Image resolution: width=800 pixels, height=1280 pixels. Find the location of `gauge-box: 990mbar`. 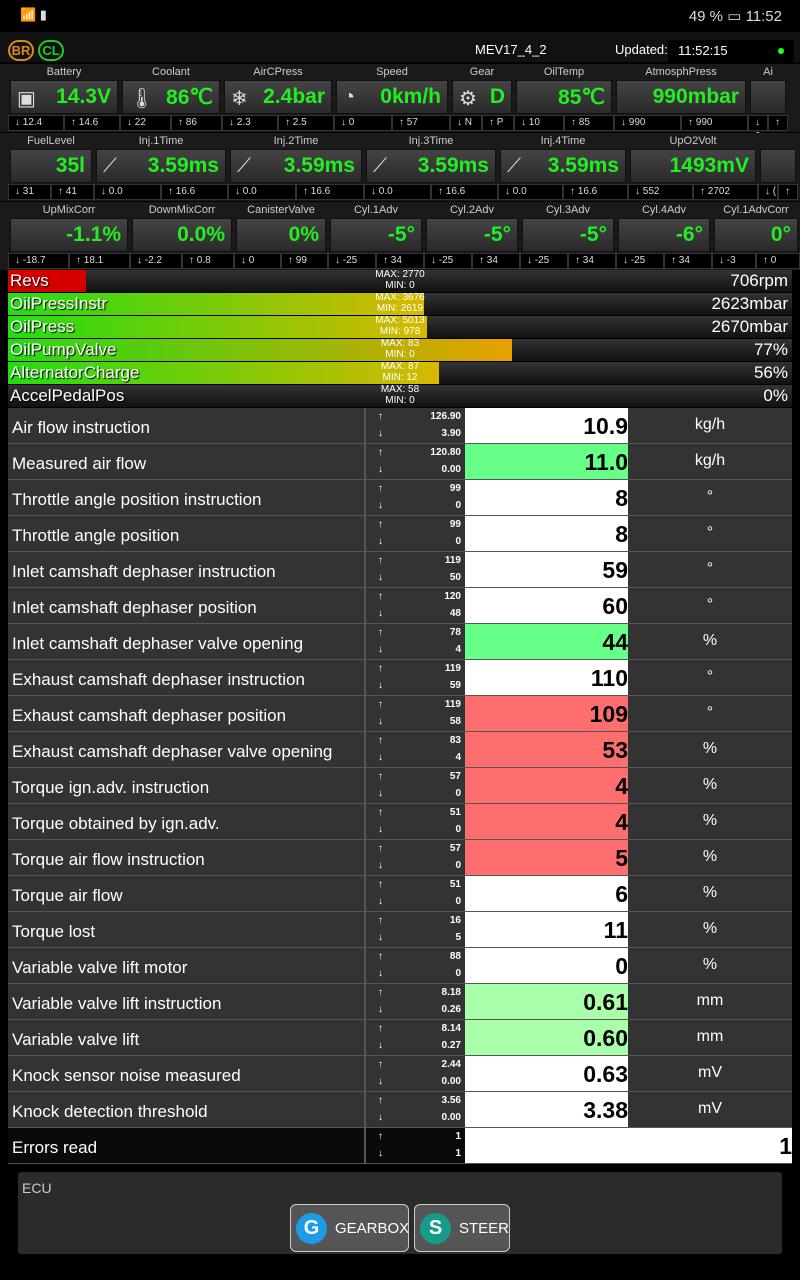

gauge-box: 990mbar is located at coordinates (681, 97).